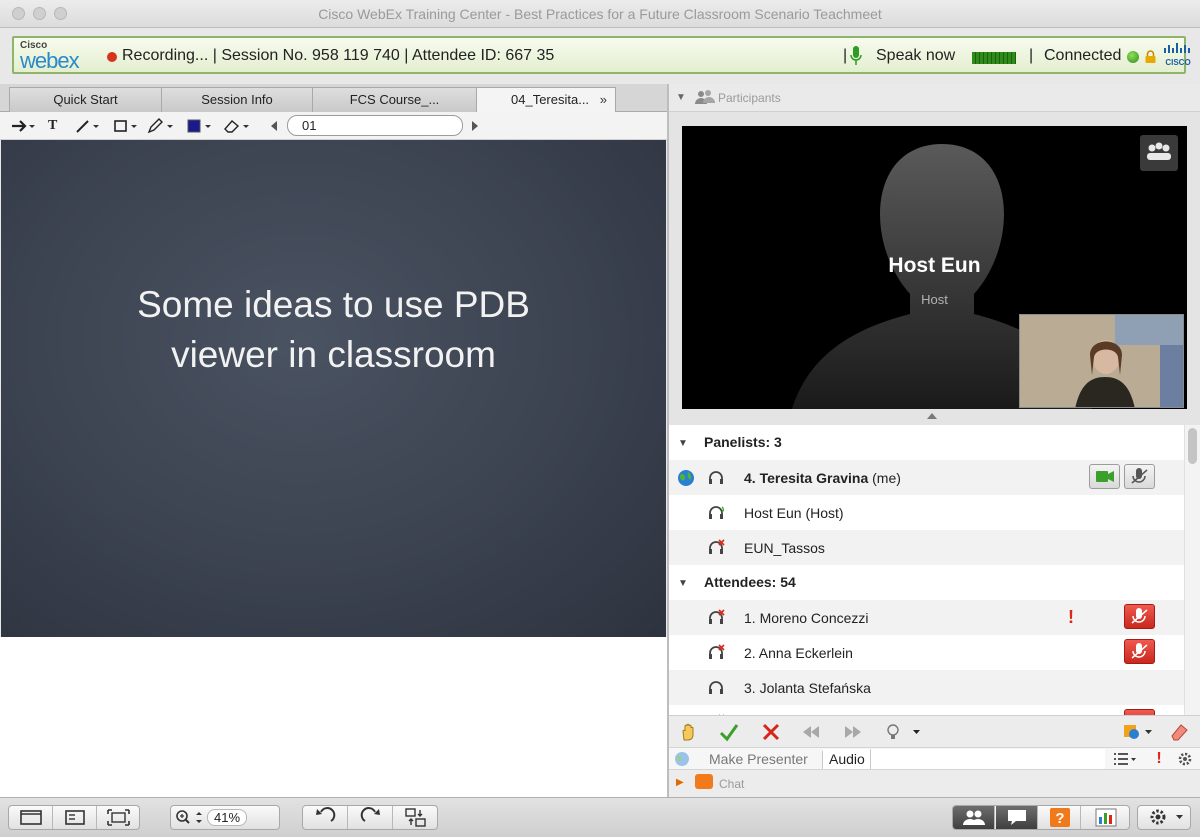 This screenshot has height=837, width=1200. Describe the element at coordinates (375, 125) in the screenshot. I see `page-number-input: 01` at that location.